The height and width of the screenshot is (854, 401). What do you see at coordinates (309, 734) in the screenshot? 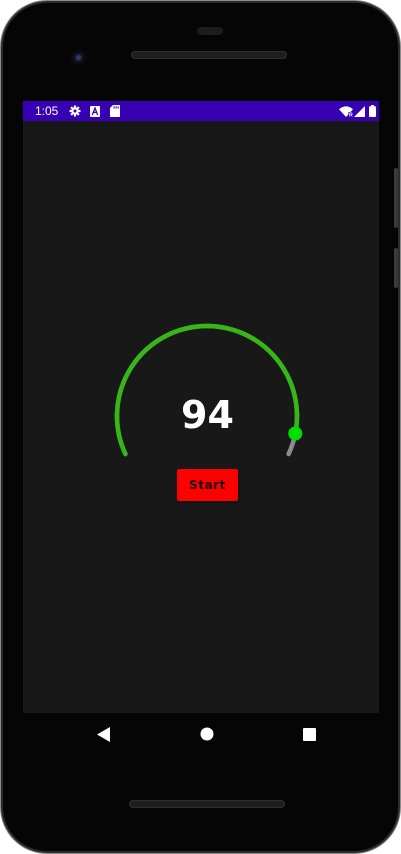
I see `recents-icon` at bounding box center [309, 734].